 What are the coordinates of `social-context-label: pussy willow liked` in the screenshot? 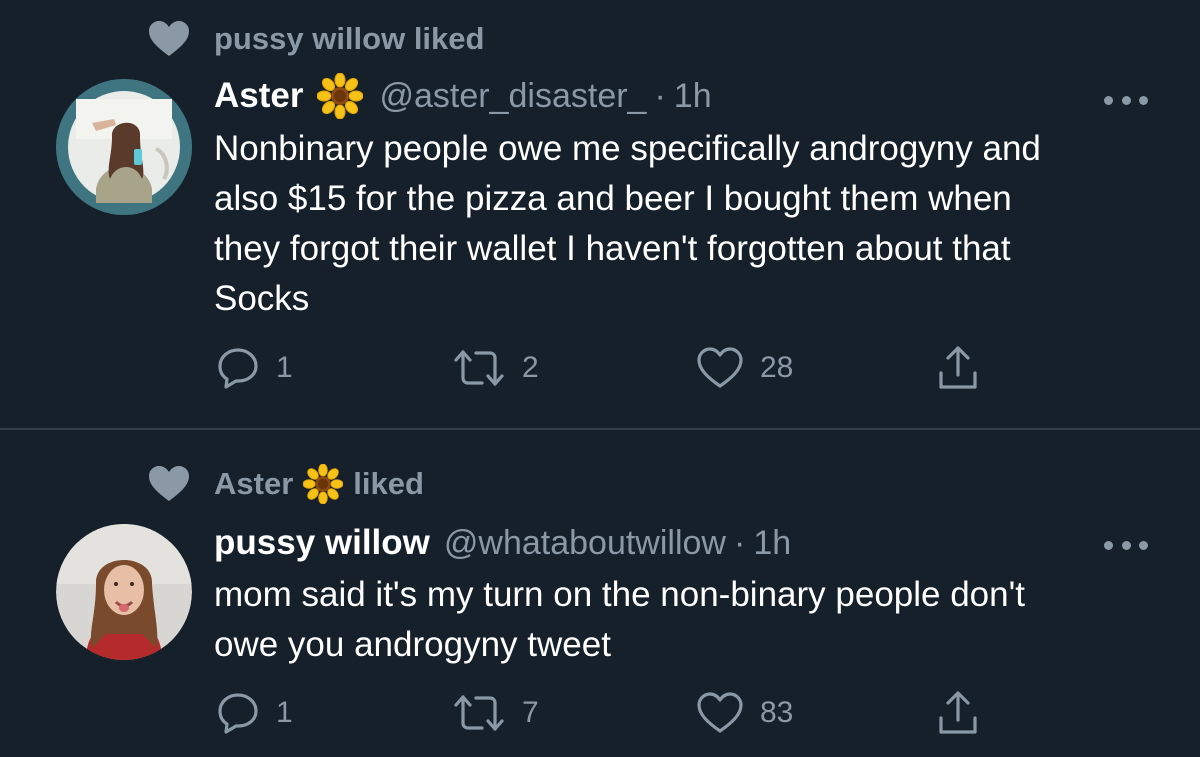 It's located at (349, 39).